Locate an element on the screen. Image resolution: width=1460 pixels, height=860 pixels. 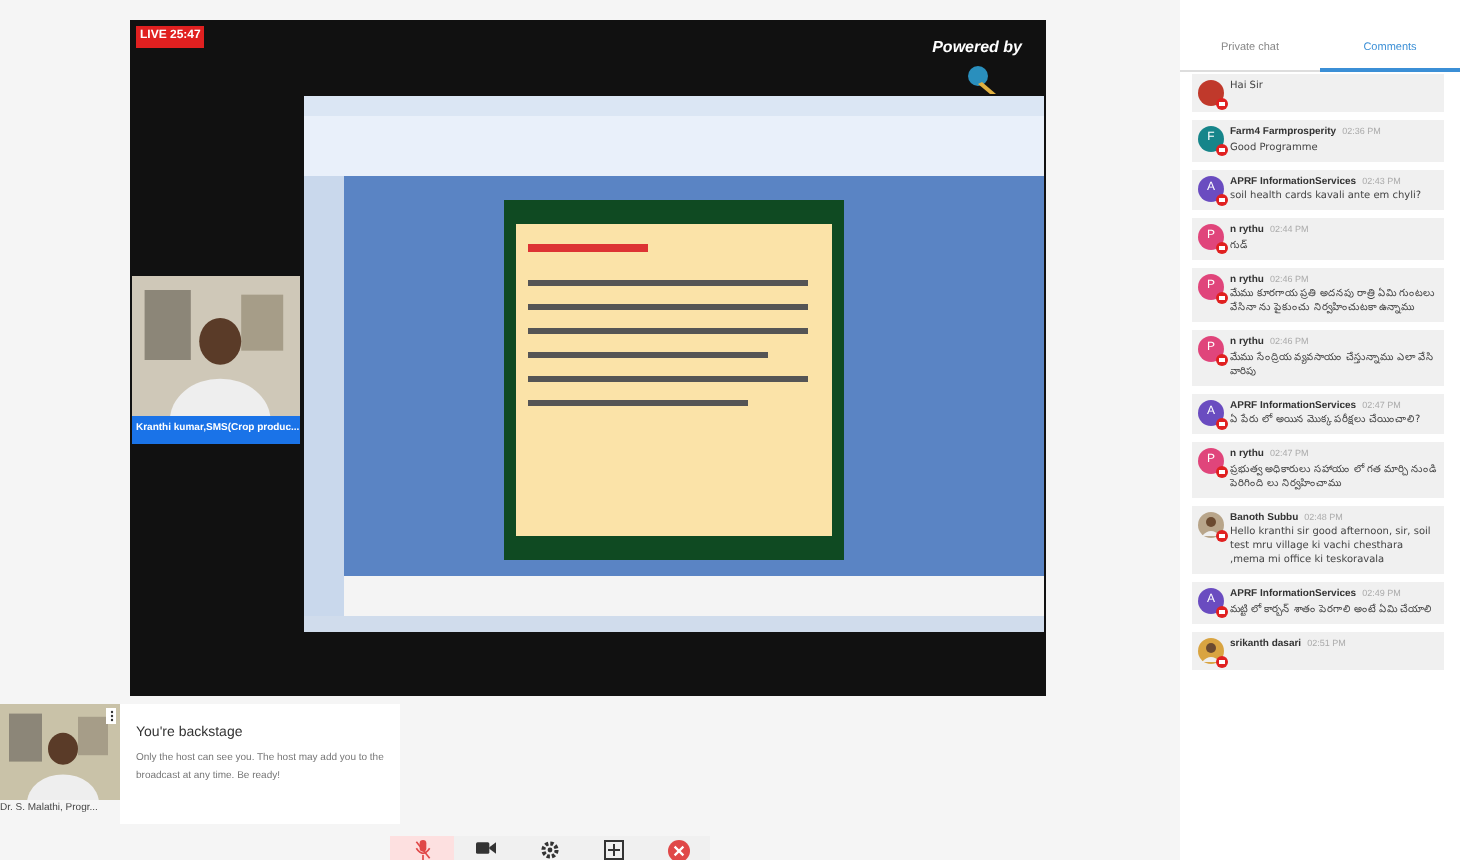
more-icon is located at coordinates (111, 716).